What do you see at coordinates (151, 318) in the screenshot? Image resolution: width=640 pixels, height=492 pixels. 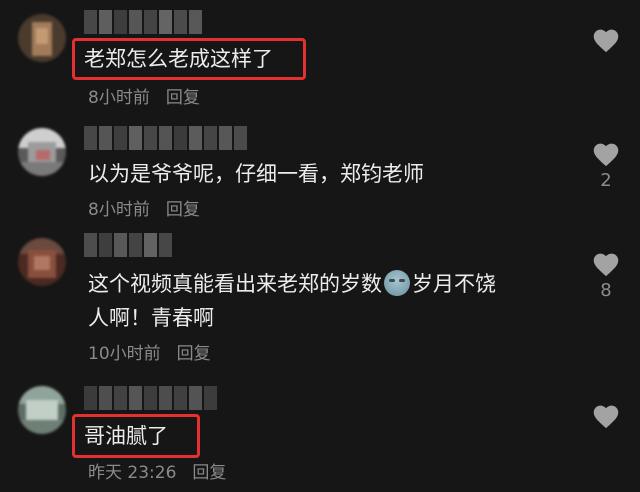 I see `comment-text-line2: 人啊！青春啊` at bounding box center [151, 318].